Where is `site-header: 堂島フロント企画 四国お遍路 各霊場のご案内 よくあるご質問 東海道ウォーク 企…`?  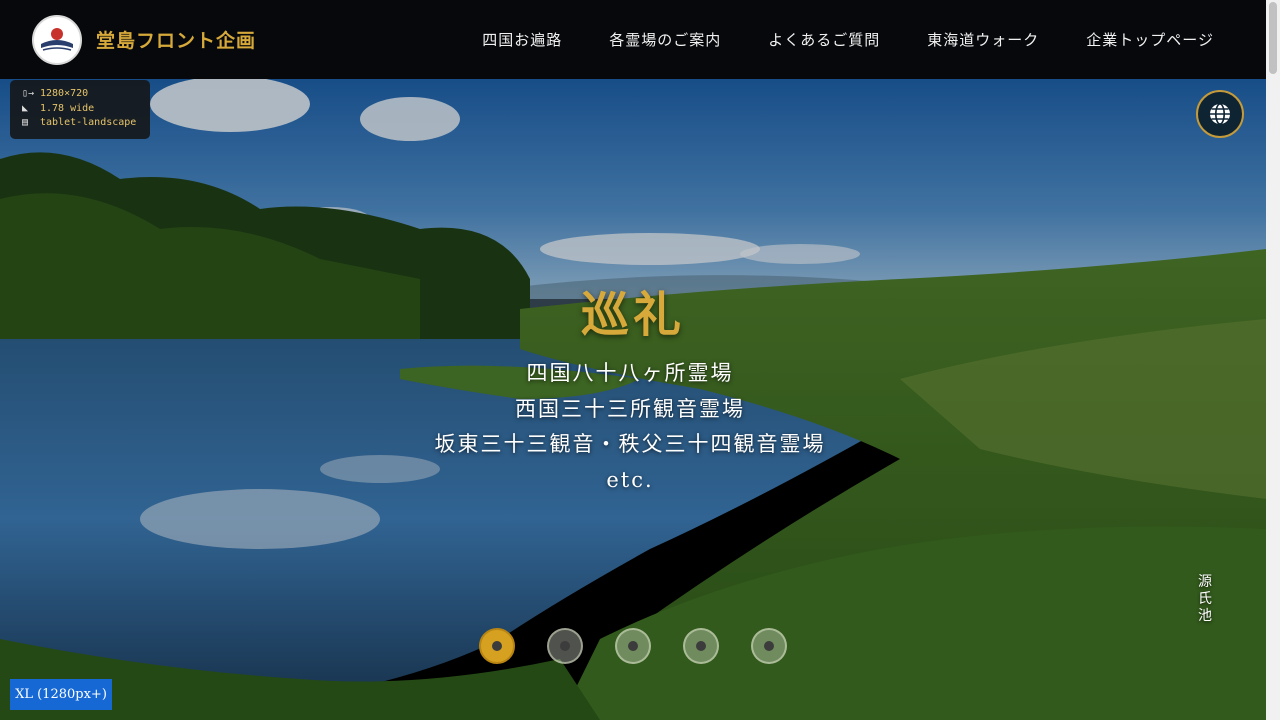 site-header: 堂島フロント企画 四国お遍路 各霊場のご案内 よくあるご質問 東海道ウォーク 企… is located at coordinates (633, 39).